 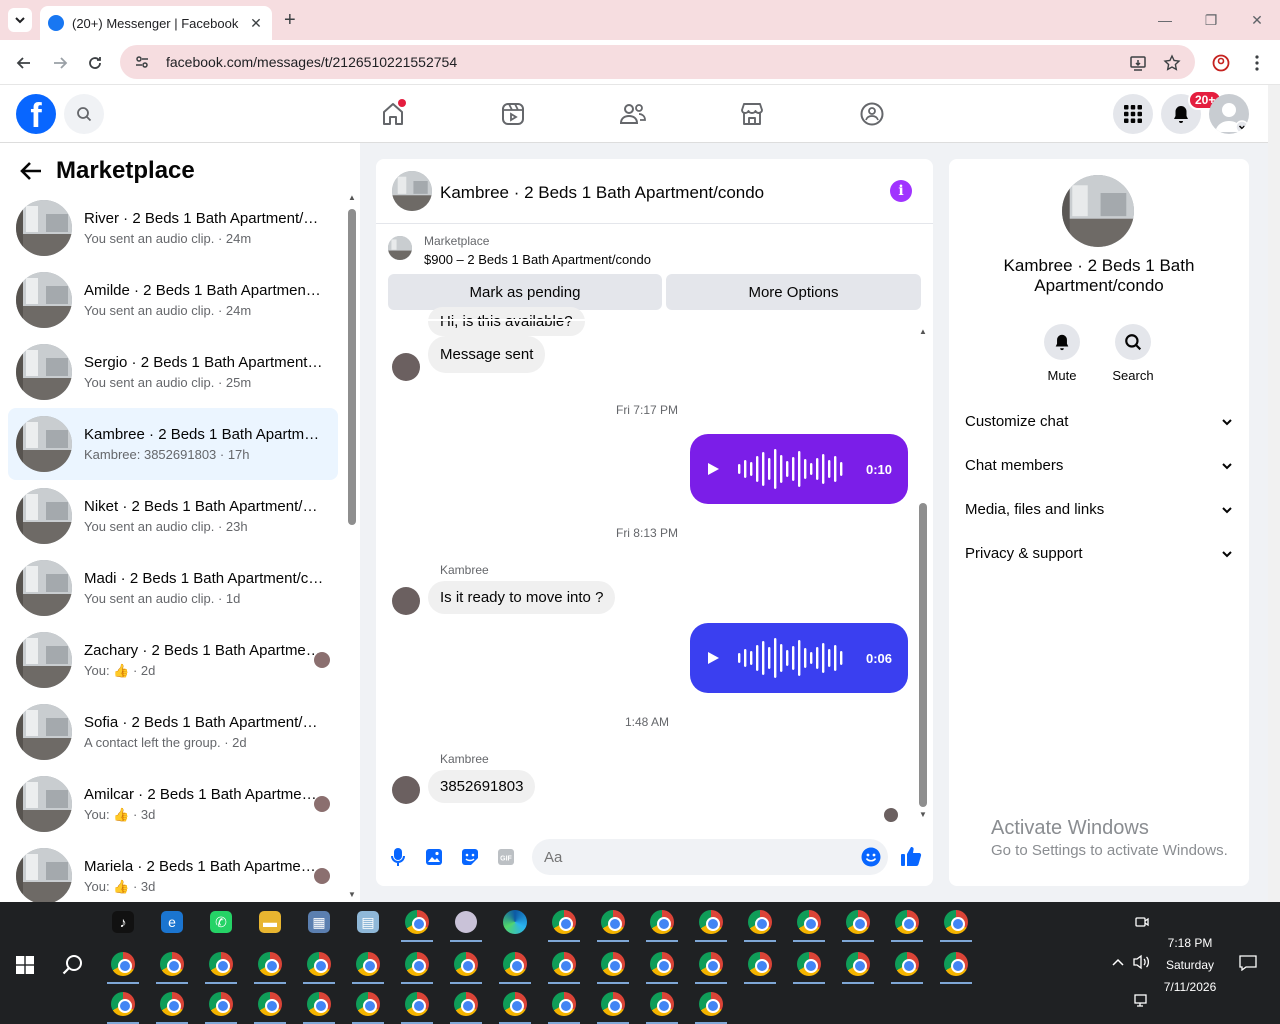 What do you see at coordinates (799, 469) in the screenshot?
I see `audio-message: 0:10` at bounding box center [799, 469].